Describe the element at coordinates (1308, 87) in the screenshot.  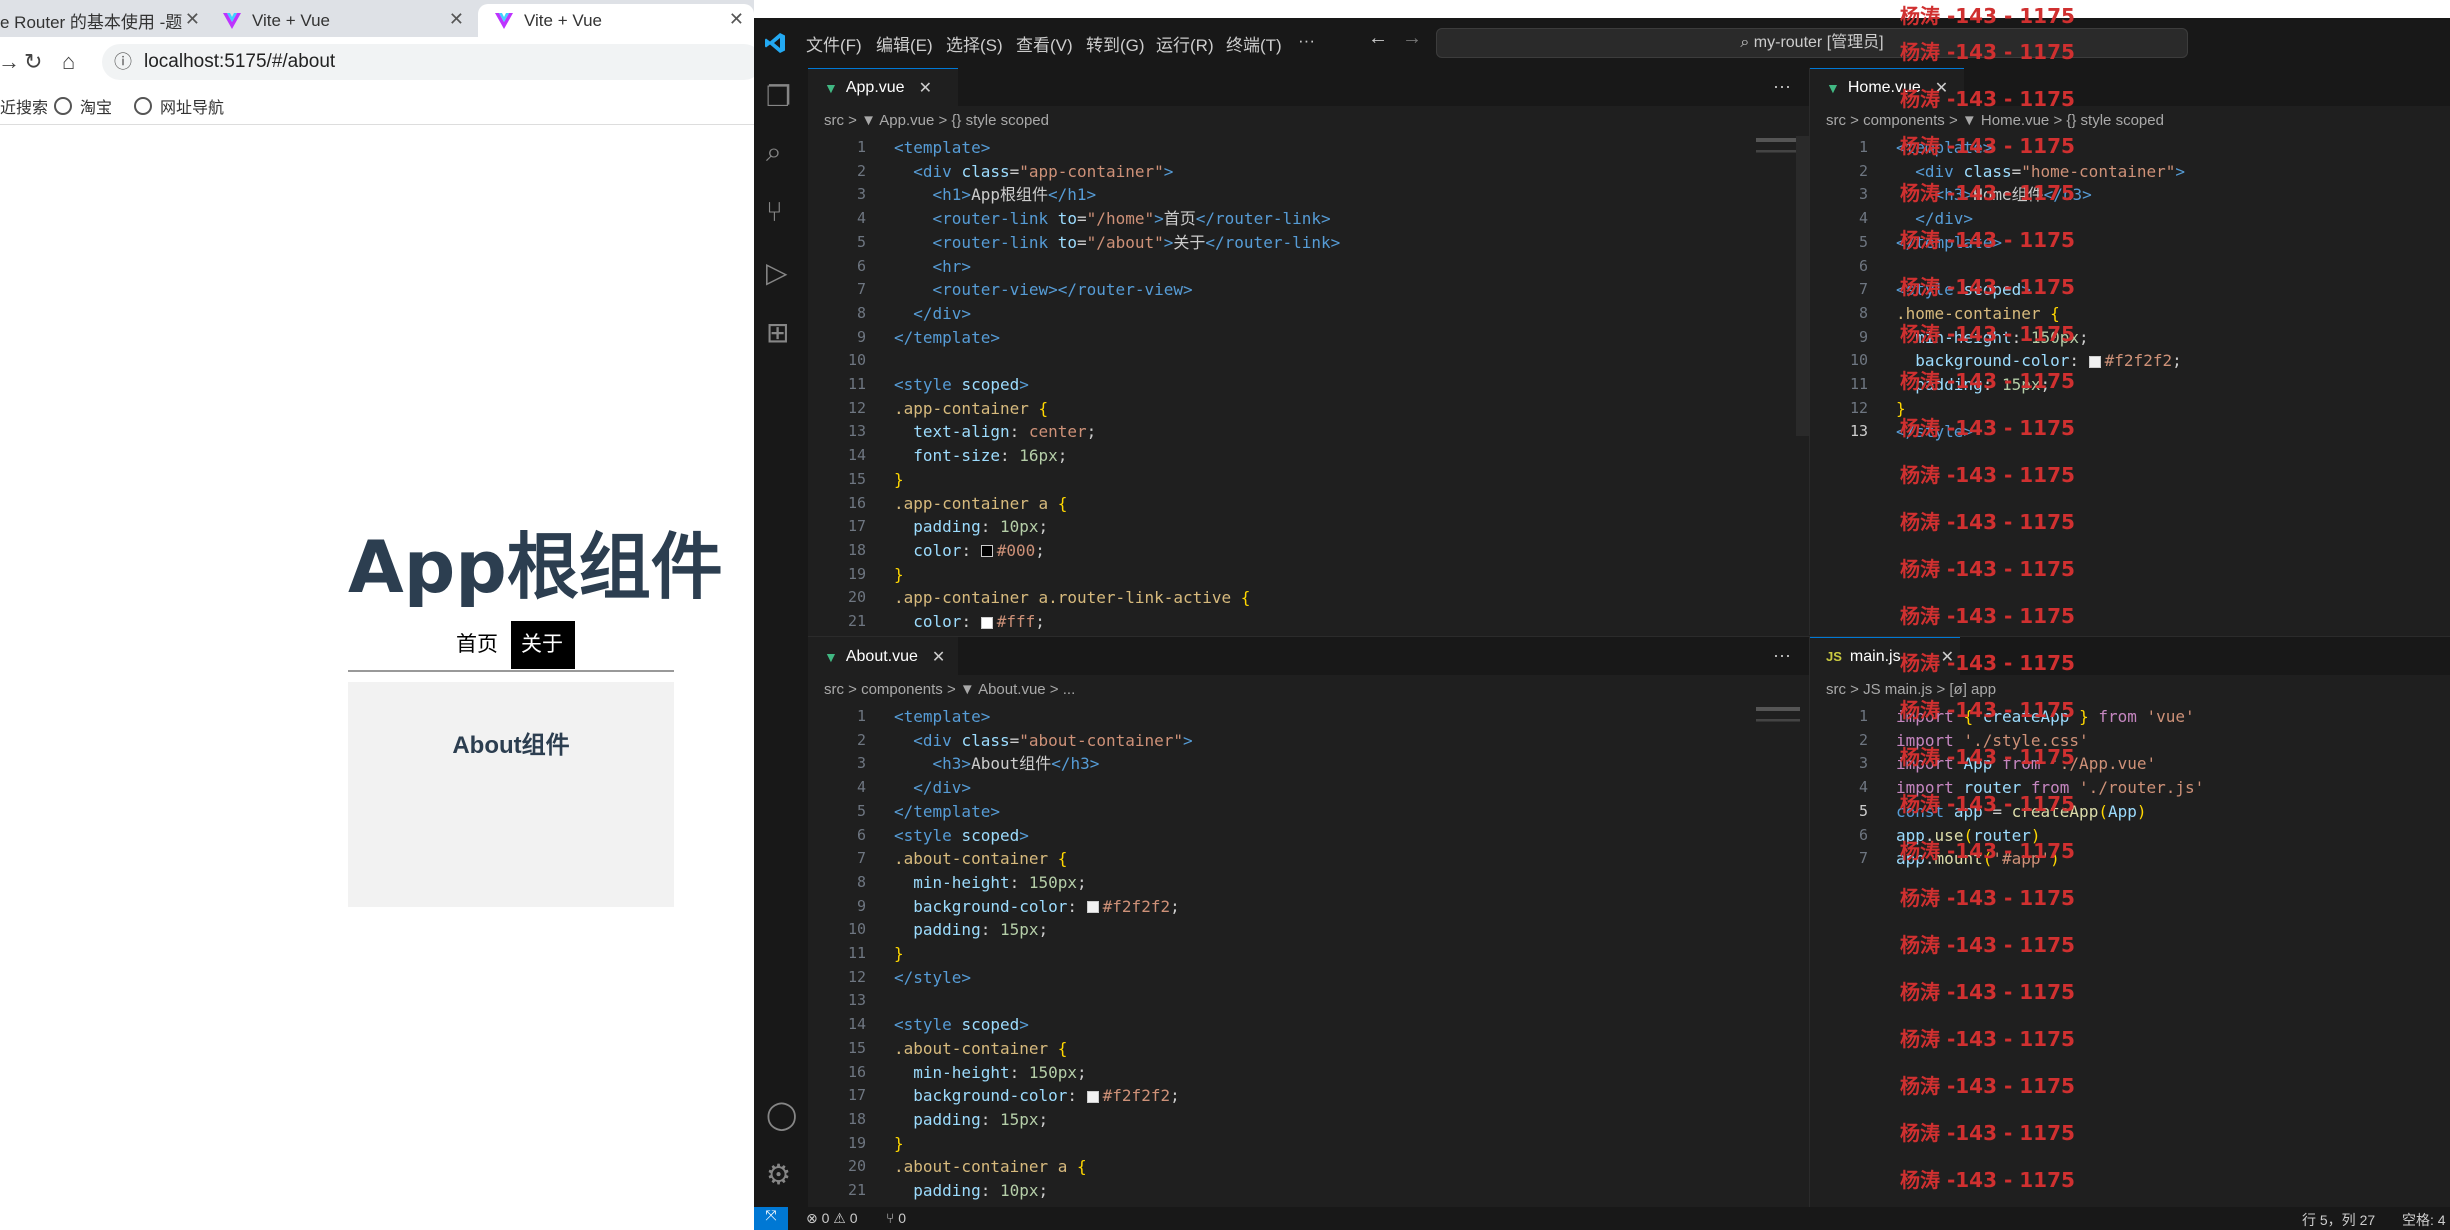
I see `editor-tabs: ▼ App.vue ✕ ···` at that location.